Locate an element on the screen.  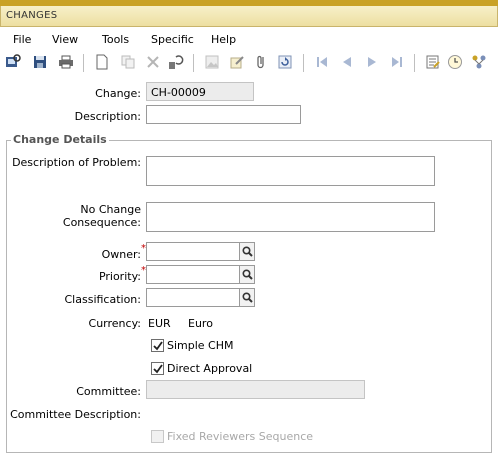
next-record-icon is located at coordinates (372, 62).